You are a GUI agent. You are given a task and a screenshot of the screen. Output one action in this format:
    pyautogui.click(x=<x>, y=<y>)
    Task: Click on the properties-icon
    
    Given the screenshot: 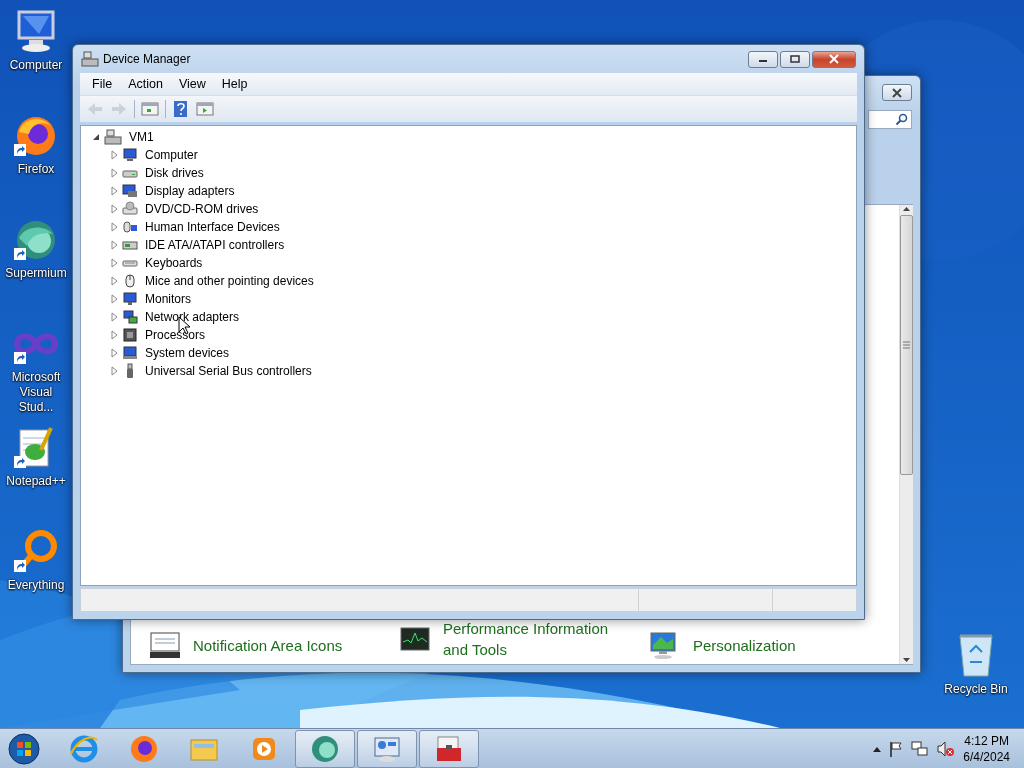 What is the action you would take?
    pyautogui.click(x=205, y=109)
    